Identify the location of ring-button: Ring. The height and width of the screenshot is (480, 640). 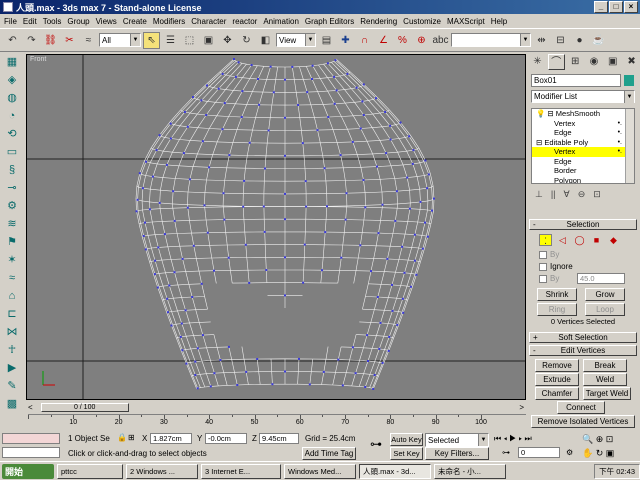
(557, 309).